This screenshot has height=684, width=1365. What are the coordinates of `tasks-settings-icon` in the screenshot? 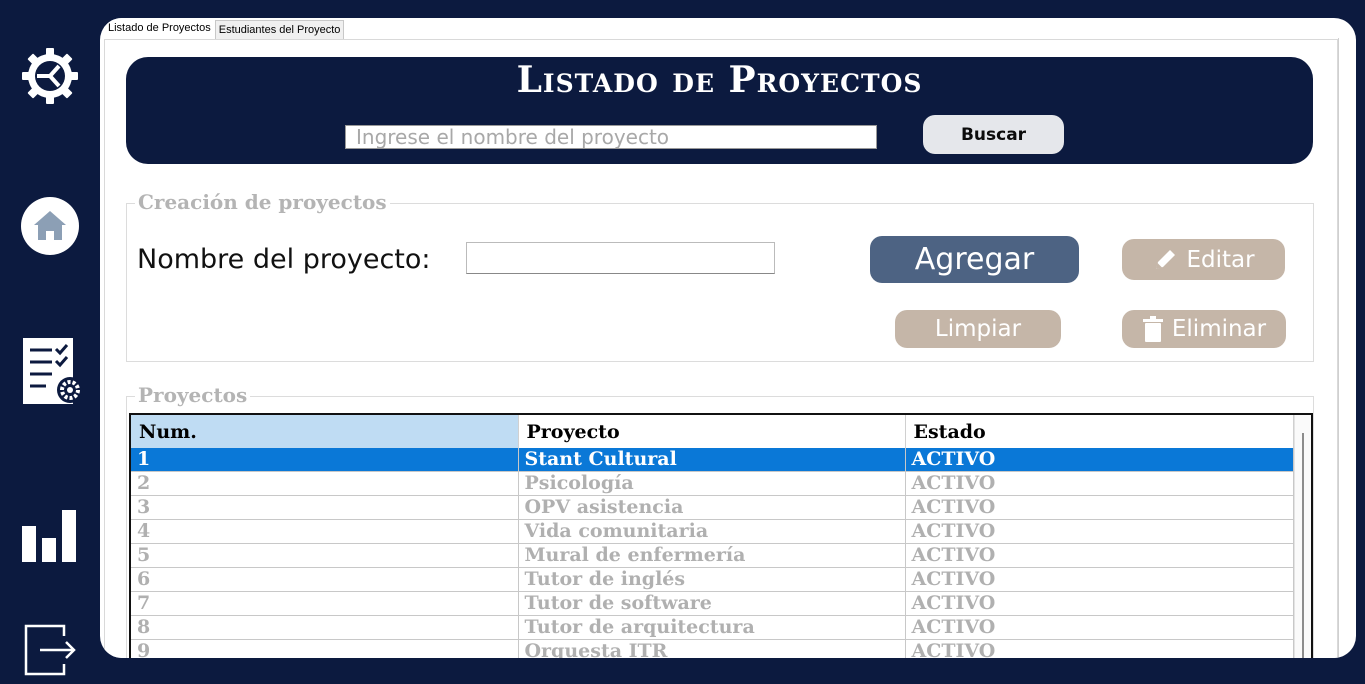 It's located at (53, 372).